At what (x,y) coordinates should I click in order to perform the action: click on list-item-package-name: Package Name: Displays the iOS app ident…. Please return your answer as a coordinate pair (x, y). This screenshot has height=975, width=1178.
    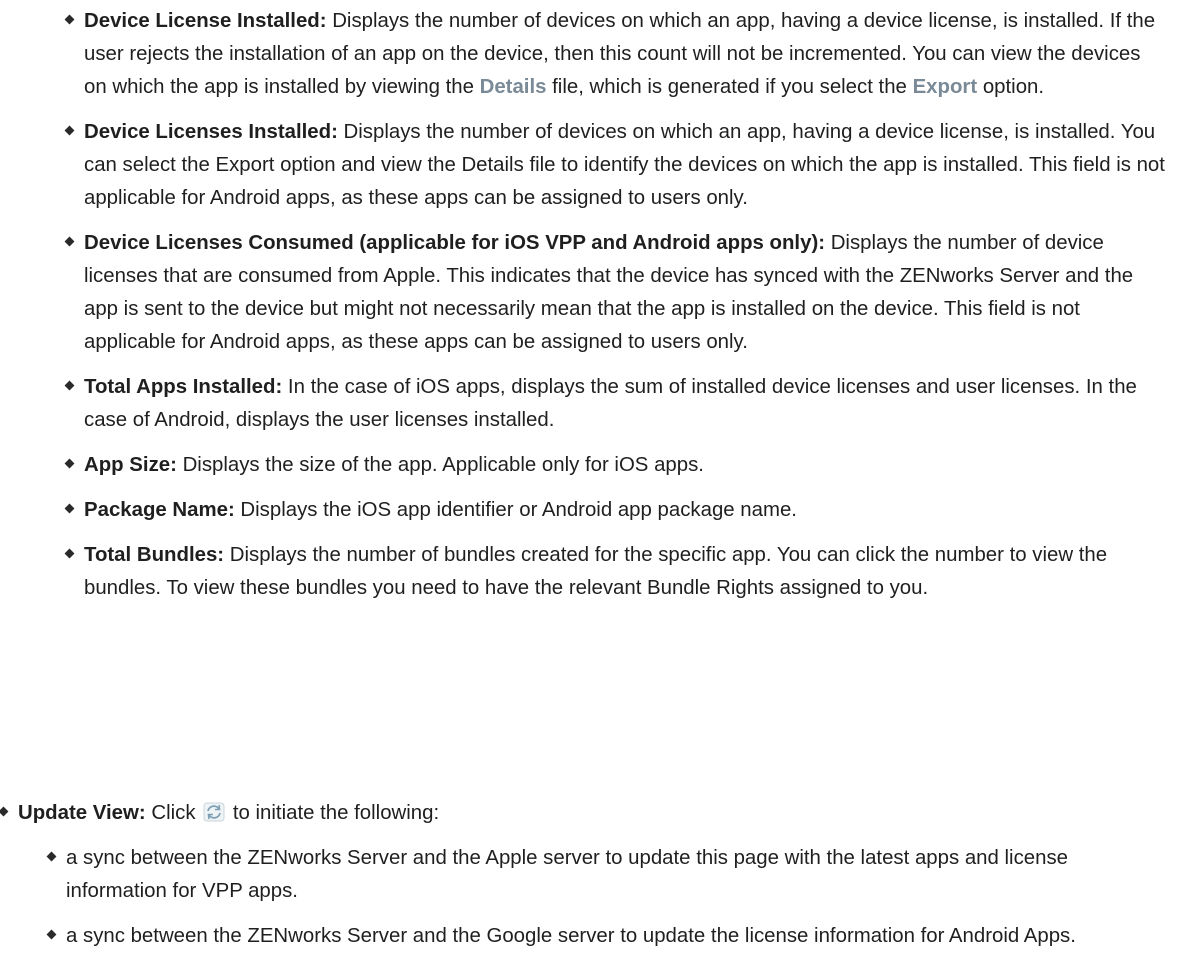
    Looking at the image, I should click on (616, 510).